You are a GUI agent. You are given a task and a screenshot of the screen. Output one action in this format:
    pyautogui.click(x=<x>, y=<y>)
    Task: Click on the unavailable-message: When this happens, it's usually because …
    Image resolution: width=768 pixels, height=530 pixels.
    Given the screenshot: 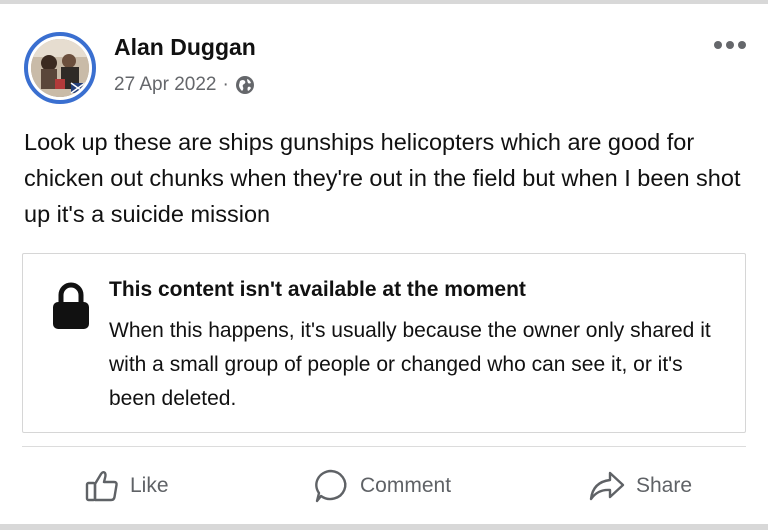 What is the action you would take?
    pyautogui.click(x=410, y=364)
    